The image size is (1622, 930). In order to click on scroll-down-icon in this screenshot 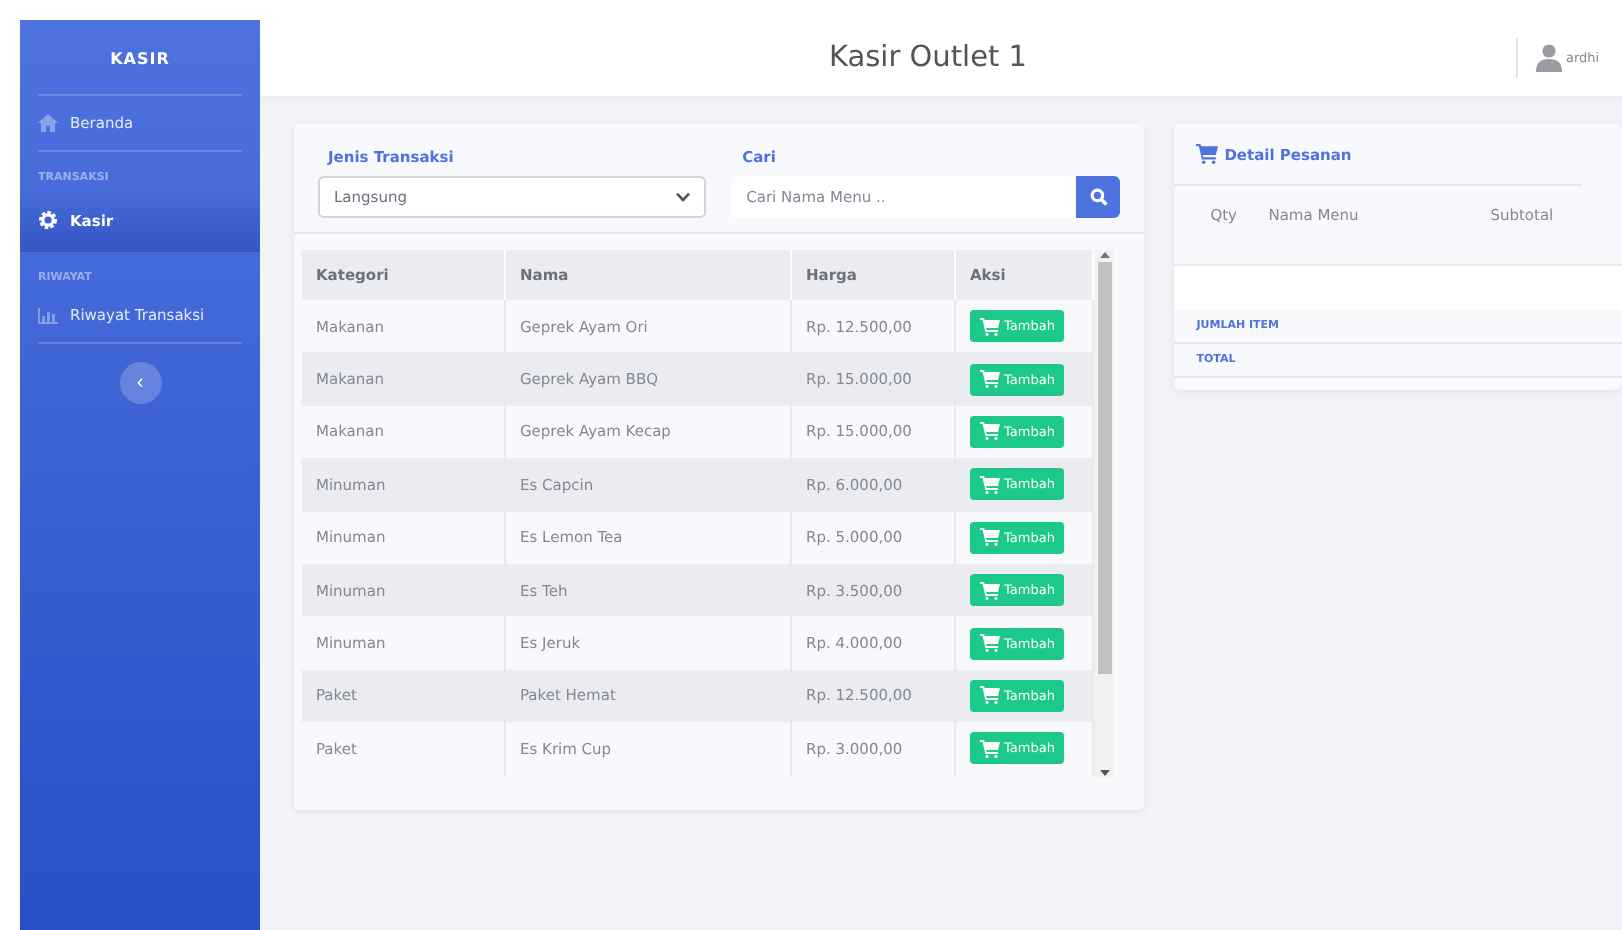, I will do `click(1104, 773)`.